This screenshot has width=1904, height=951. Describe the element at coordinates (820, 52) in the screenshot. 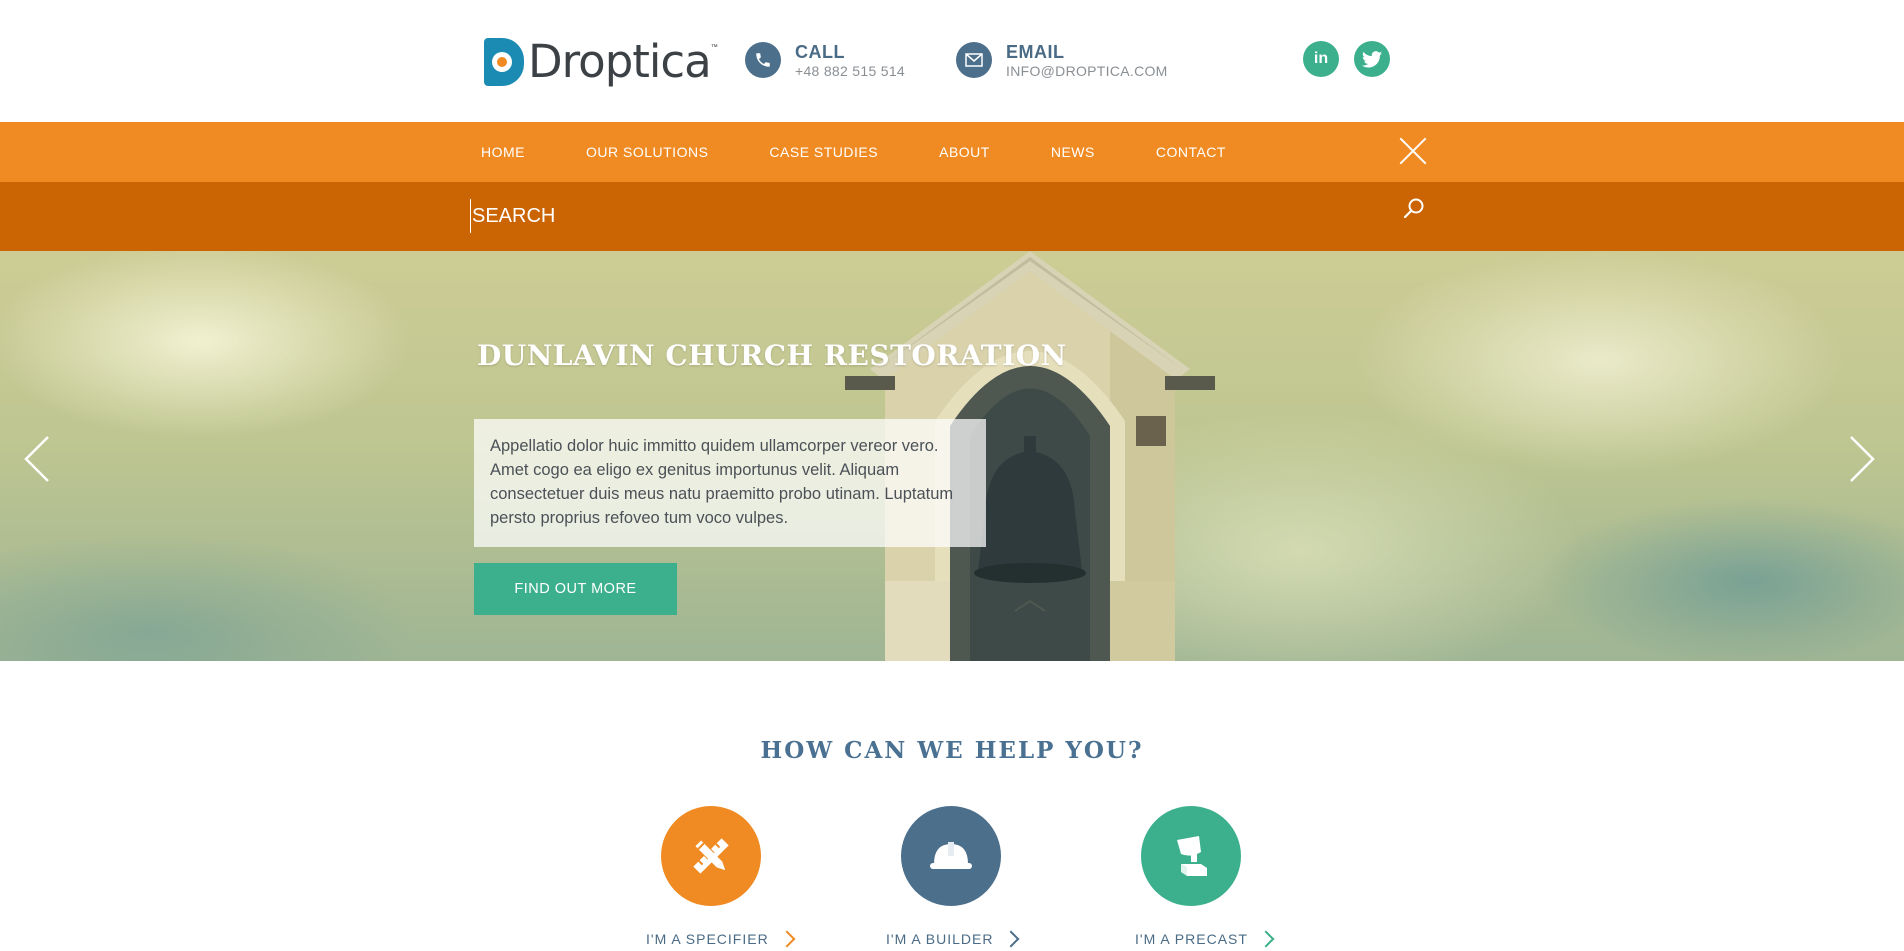

I see `call-label: CALL` at that location.